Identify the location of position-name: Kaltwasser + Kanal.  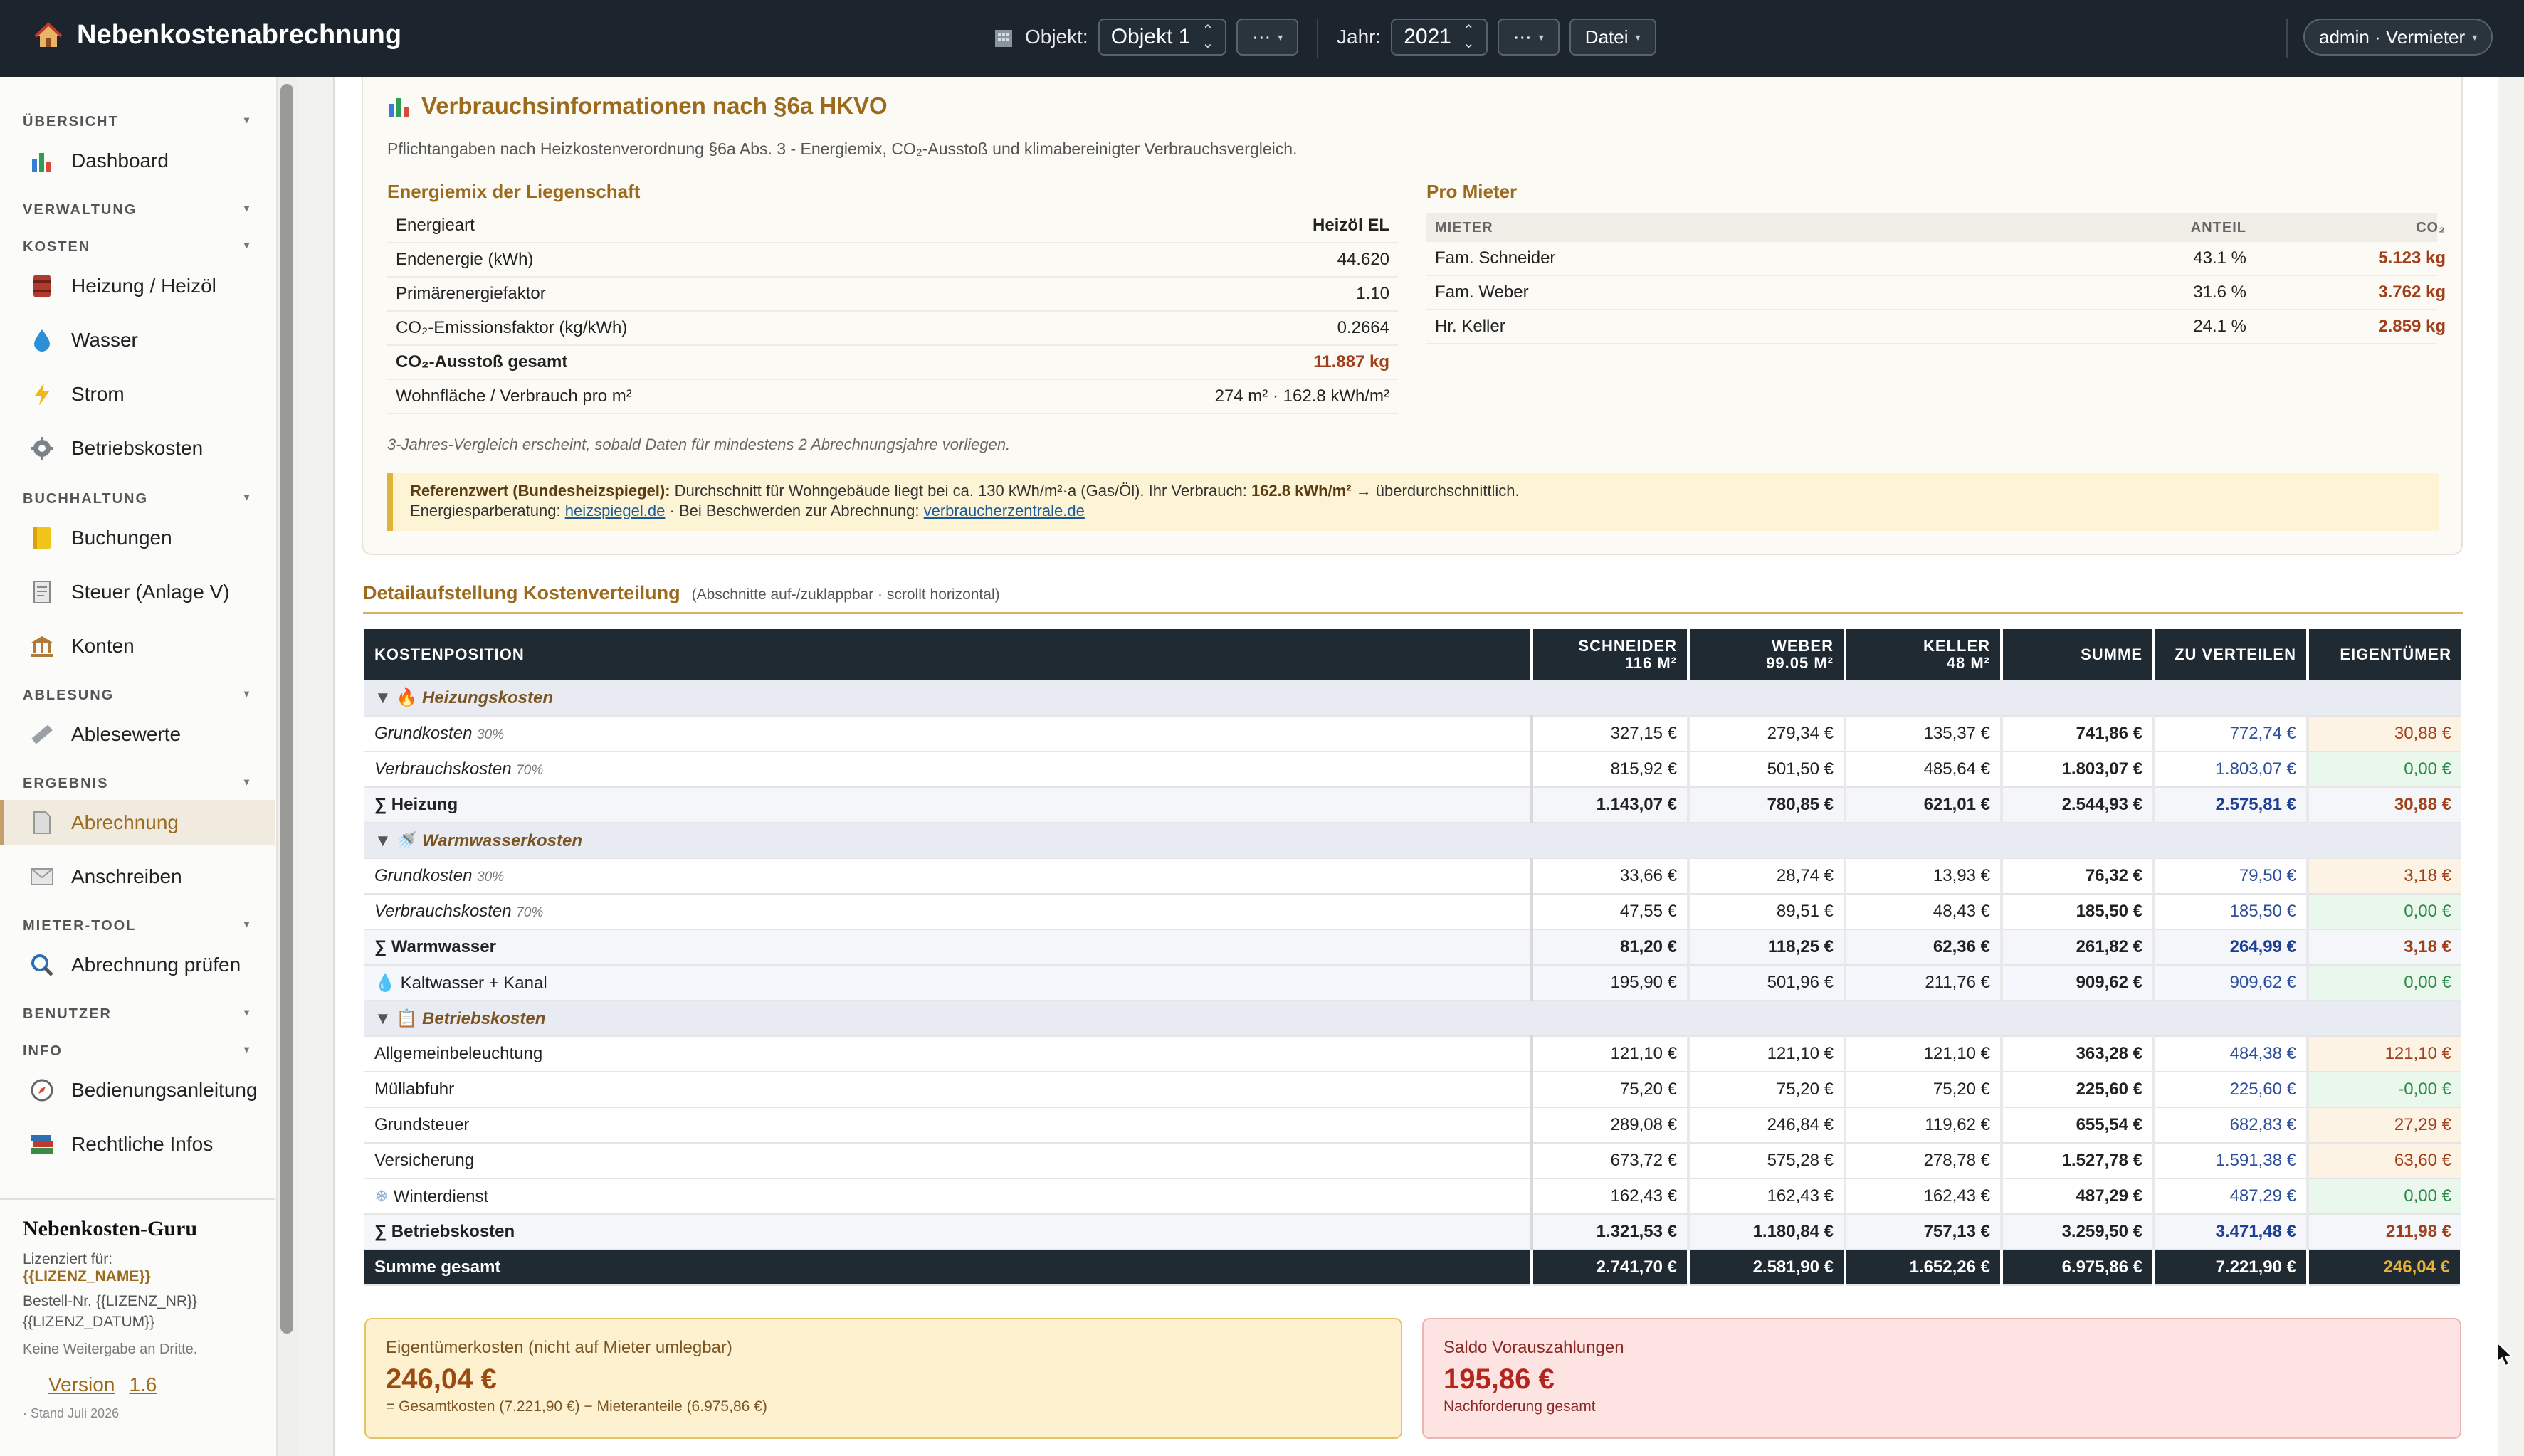
(473, 983).